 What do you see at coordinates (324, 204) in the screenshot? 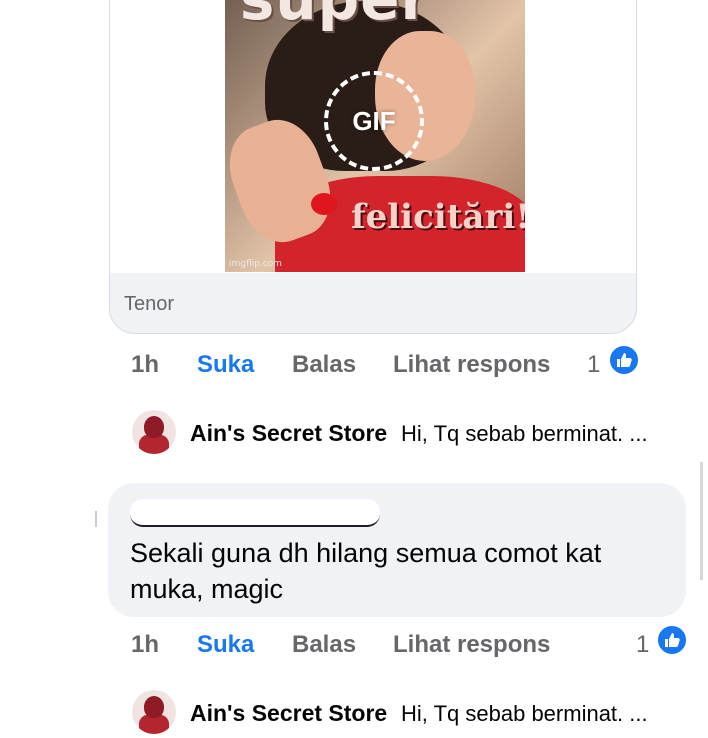
I see `heart-icon` at bounding box center [324, 204].